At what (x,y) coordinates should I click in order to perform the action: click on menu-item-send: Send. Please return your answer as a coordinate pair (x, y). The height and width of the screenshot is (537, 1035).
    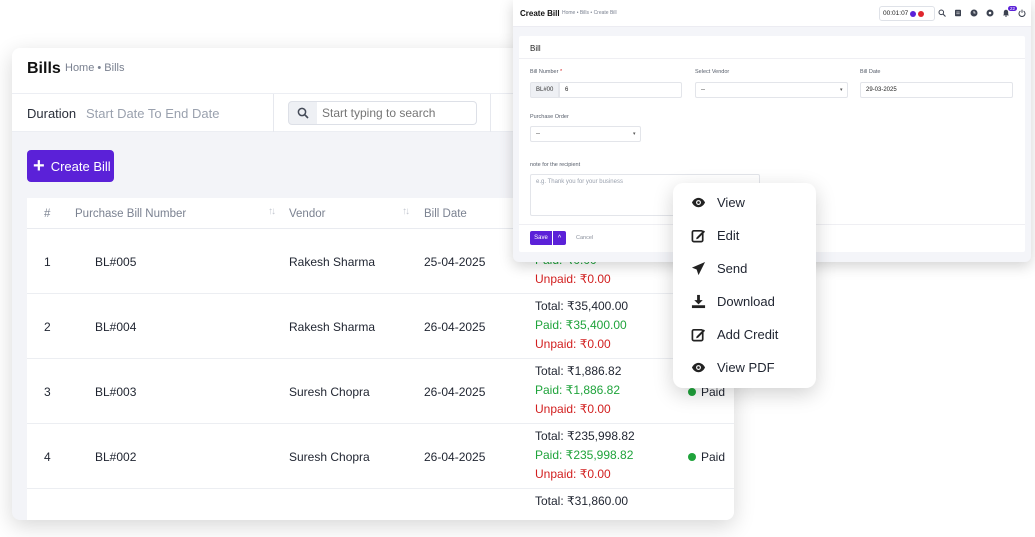
    Looking at the image, I should click on (719, 268).